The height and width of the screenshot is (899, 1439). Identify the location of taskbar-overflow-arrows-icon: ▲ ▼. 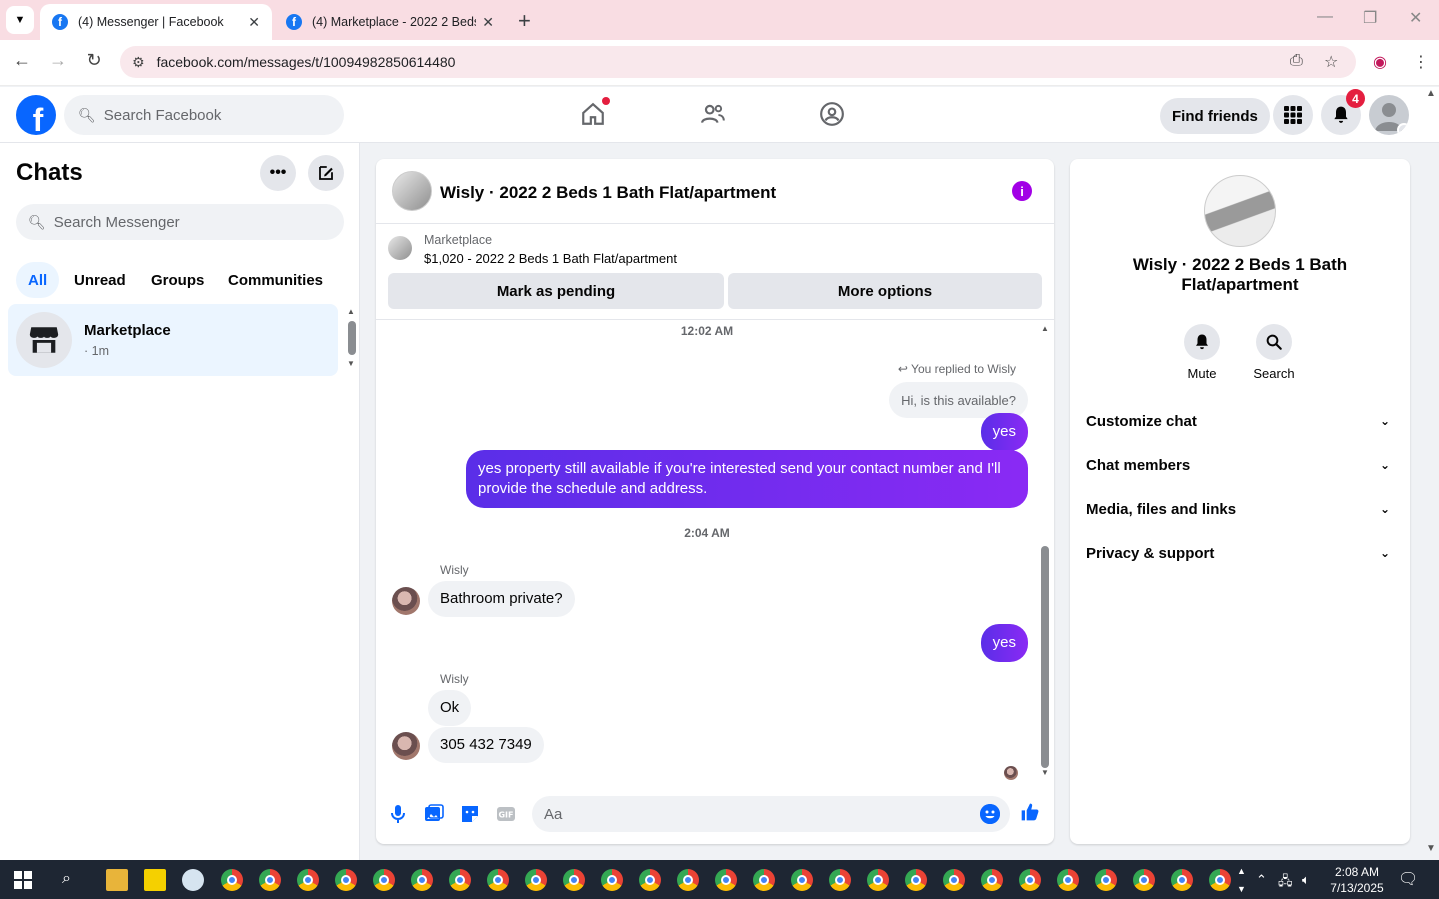
(1241, 880).